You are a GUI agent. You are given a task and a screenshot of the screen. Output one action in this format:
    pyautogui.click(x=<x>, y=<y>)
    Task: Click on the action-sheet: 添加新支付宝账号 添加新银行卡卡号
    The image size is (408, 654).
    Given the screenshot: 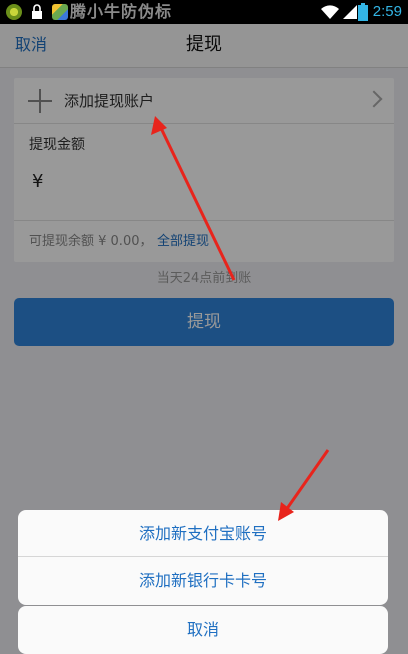 What is the action you would take?
    pyautogui.click(x=203, y=557)
    